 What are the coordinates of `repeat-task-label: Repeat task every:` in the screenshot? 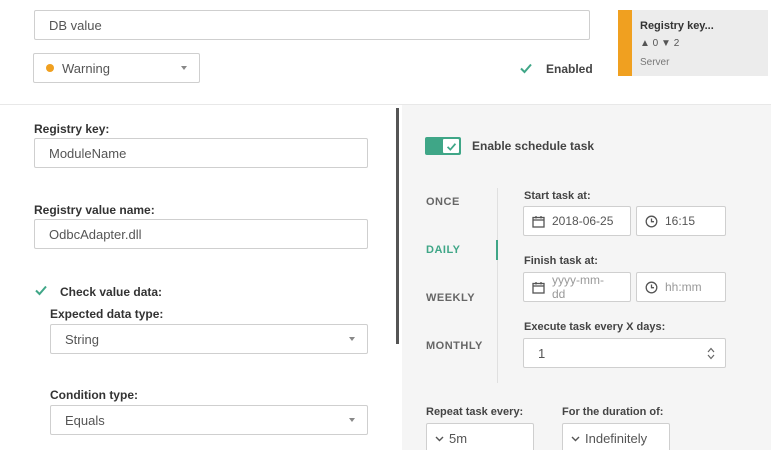 It's located at (475, 412).